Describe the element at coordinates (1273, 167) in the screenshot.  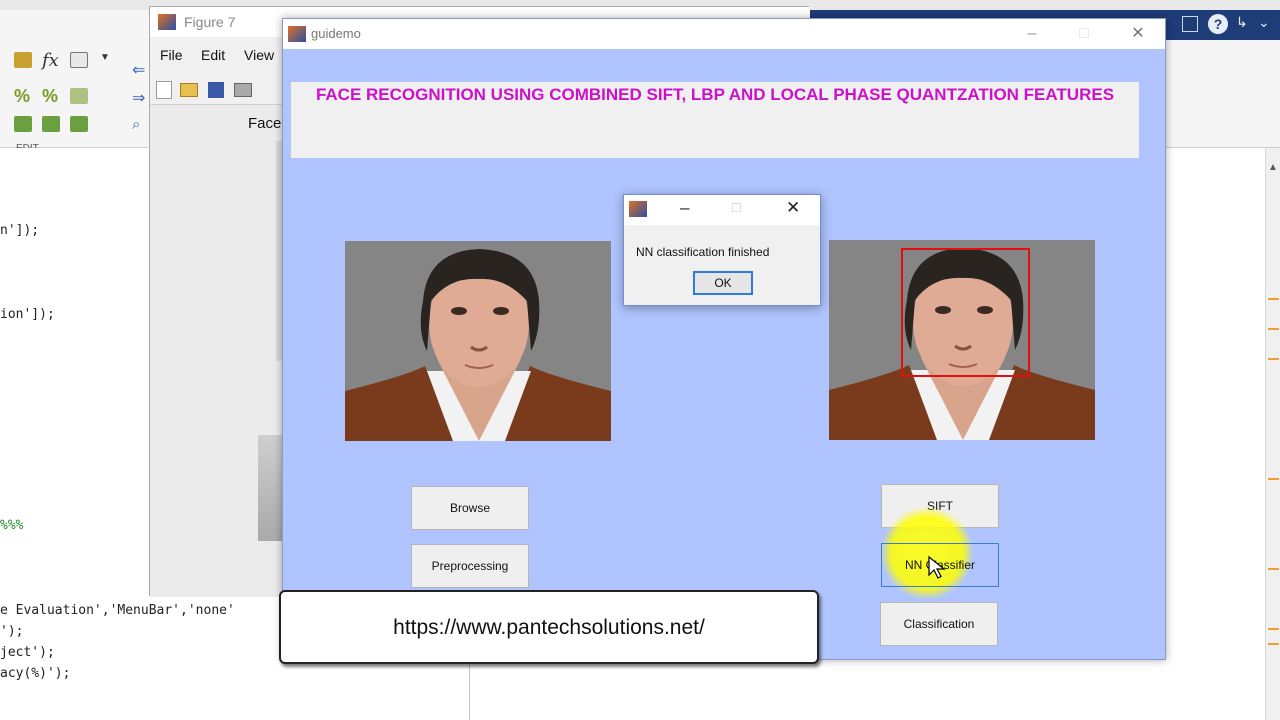
I see `scroll-up-icon: ▲` at that location.